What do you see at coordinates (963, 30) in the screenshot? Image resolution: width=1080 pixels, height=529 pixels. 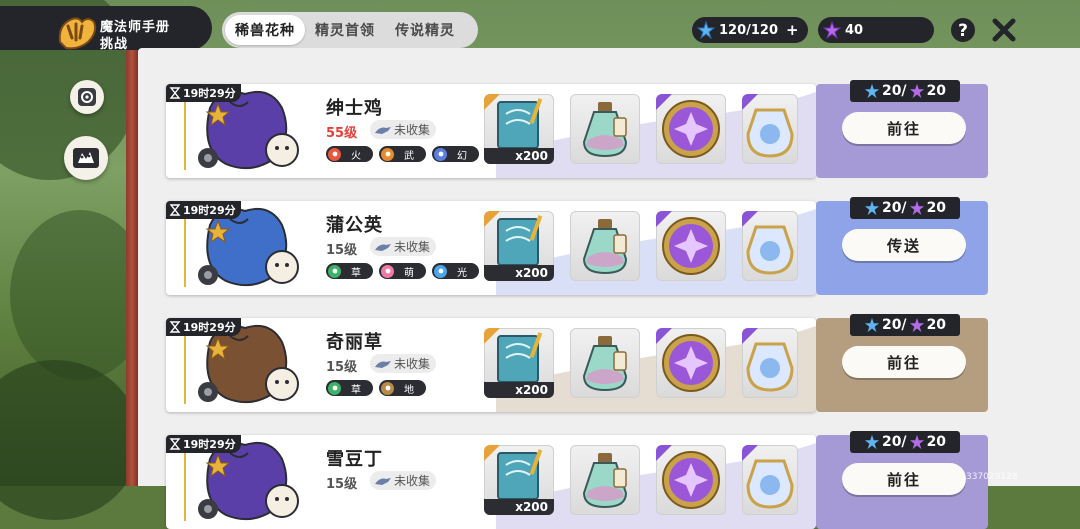 I see `help-button: ?` at bounding box center [963, 30].